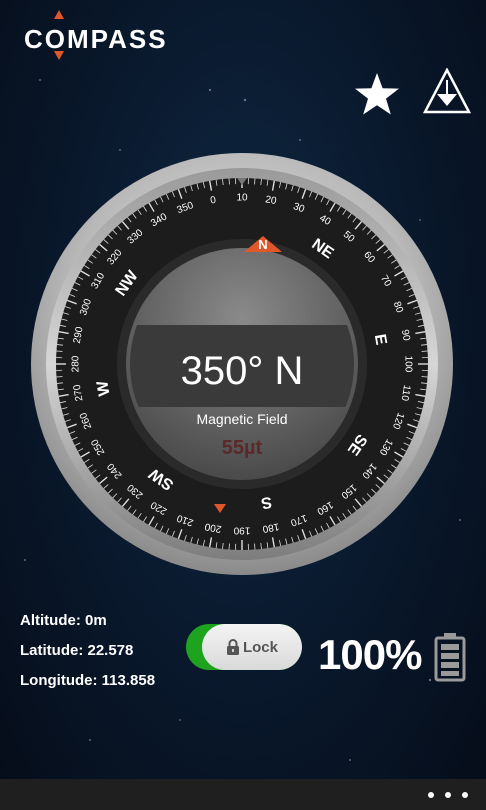 The height and width of the screenshot is (810, 486). What do you see at coordinates (96, 39) in the screenshot?
I see `logo-text: COMPASS` at bounding box center [96, 39].